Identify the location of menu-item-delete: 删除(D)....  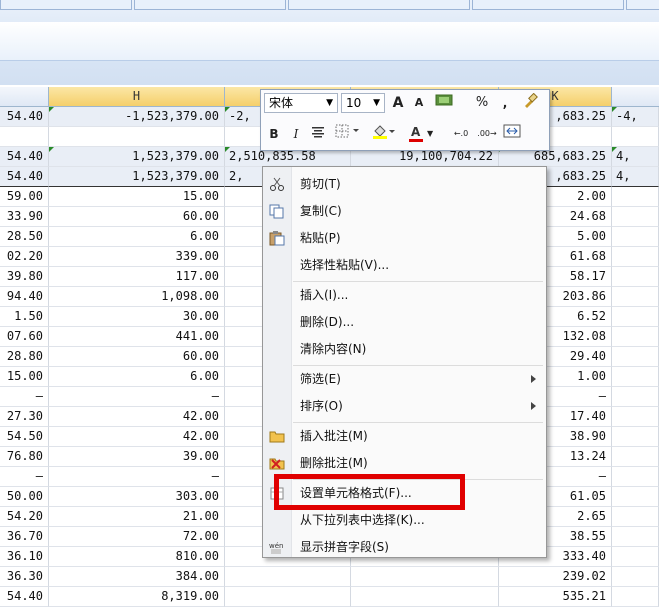
(404, 322).